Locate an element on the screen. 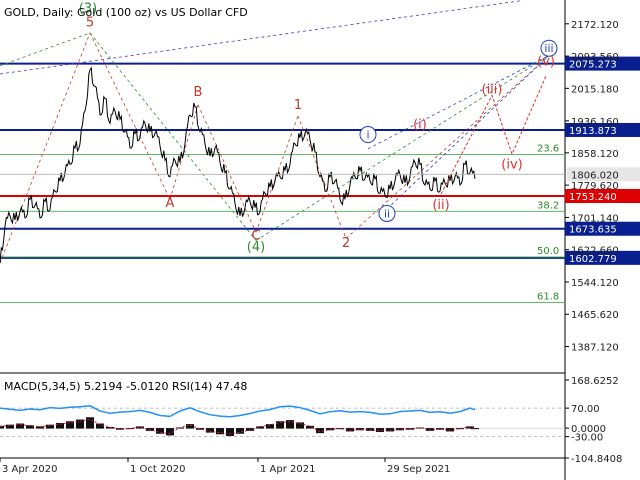 This screenshot has height=480, width=640. macd-y-tick-label: 168.6252 is located at coordinates (595, 381).